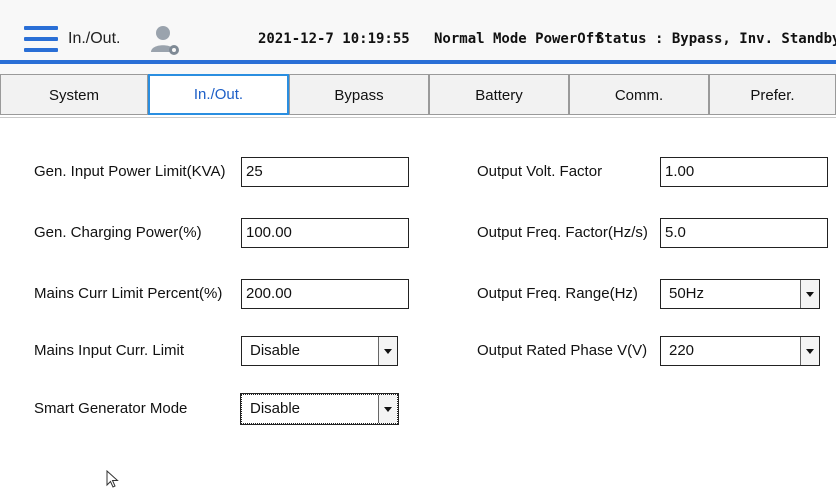 The width and height of the screenshot is (836, 490). What do you see at coordinates (74, 94) in the screenshot?
I see `tab-system: System` at bounding box center [74, 94].